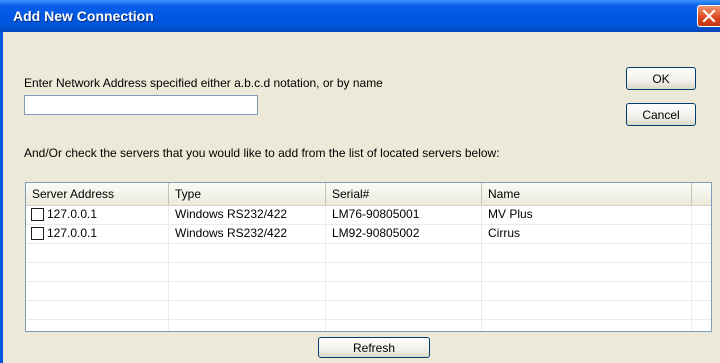 This screenshot has width=720, height=363. Describe the element at coordinates (1, 197) in the screenshot. I see `window-frame` at that location.